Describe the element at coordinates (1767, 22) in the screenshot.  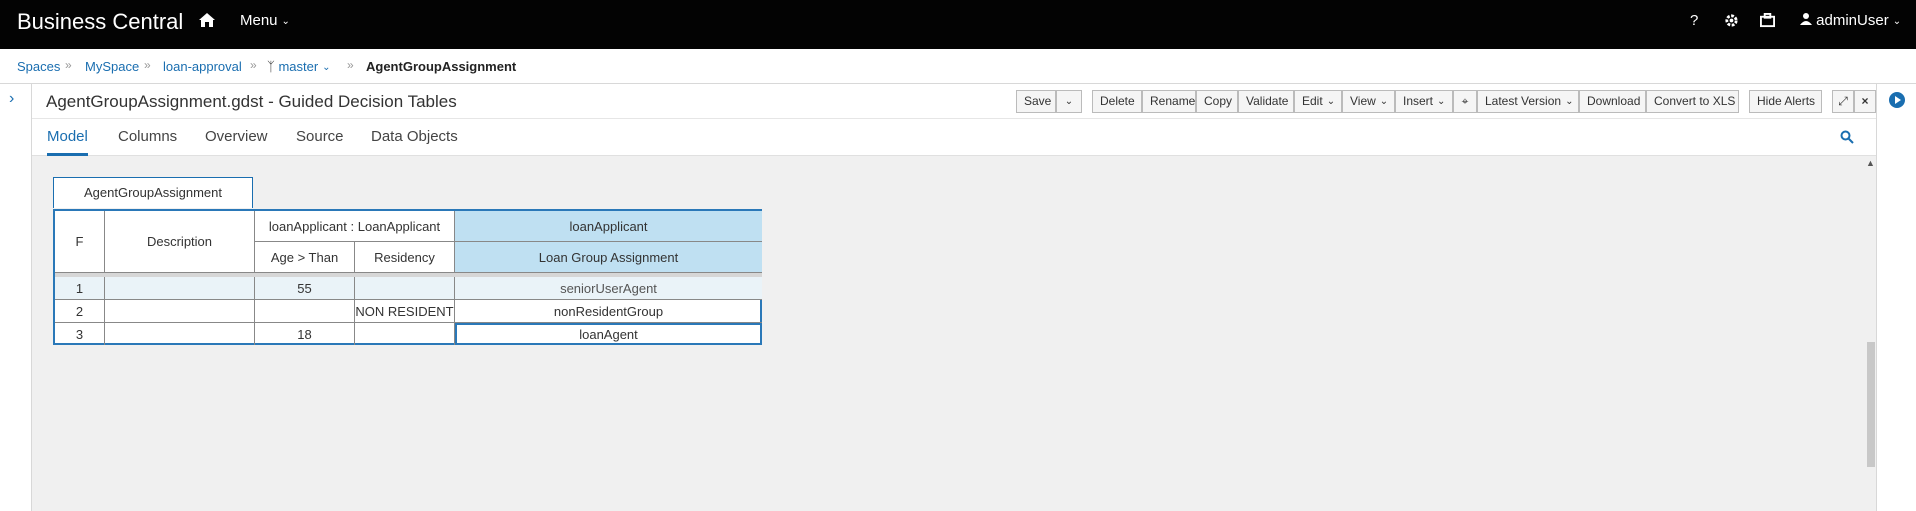
I see `briefcase-icon` at that location.